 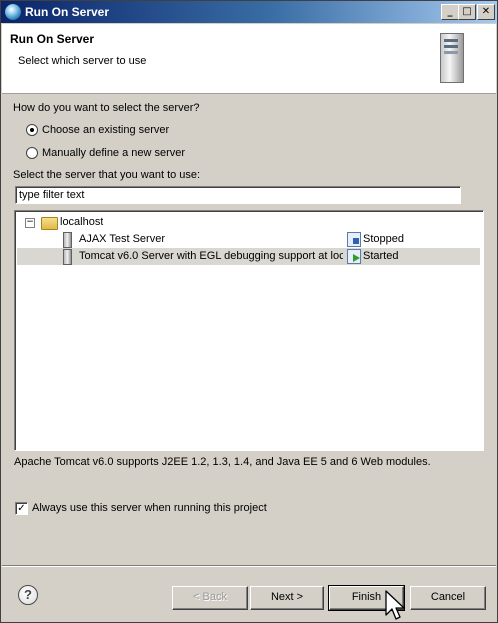 I want to click on server-stopped-icon, so click(x=354, y=239).